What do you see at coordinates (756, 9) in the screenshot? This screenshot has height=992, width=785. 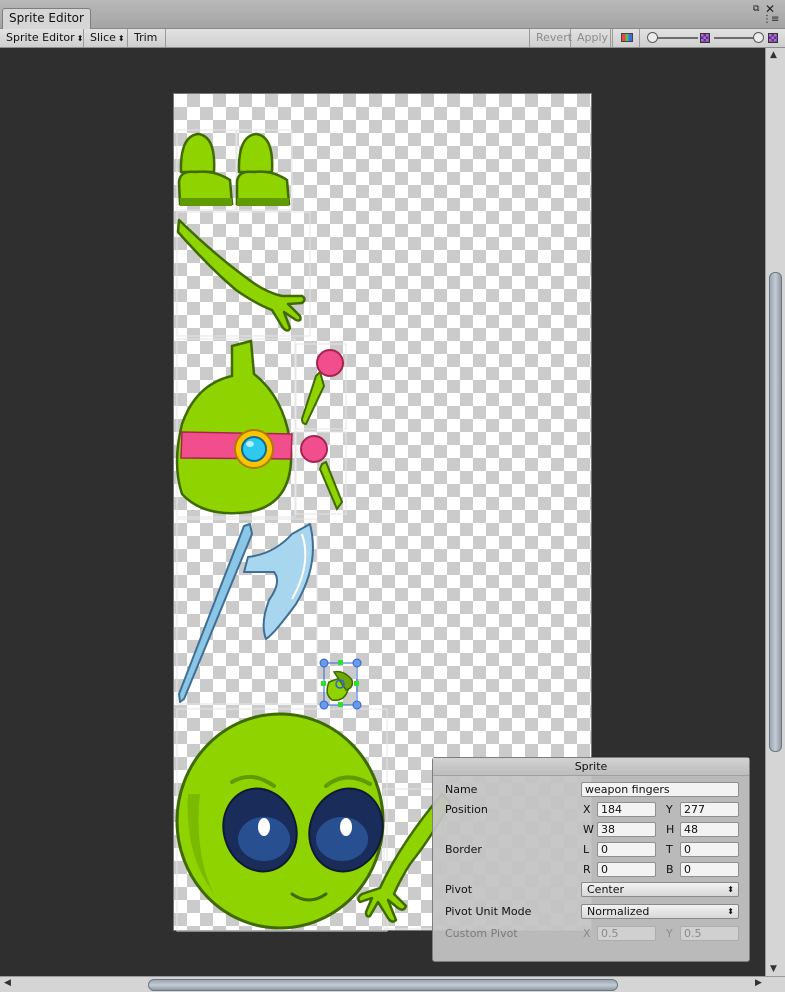 I see `maximize-icon: ⧉` at bounding box center [756, 9].